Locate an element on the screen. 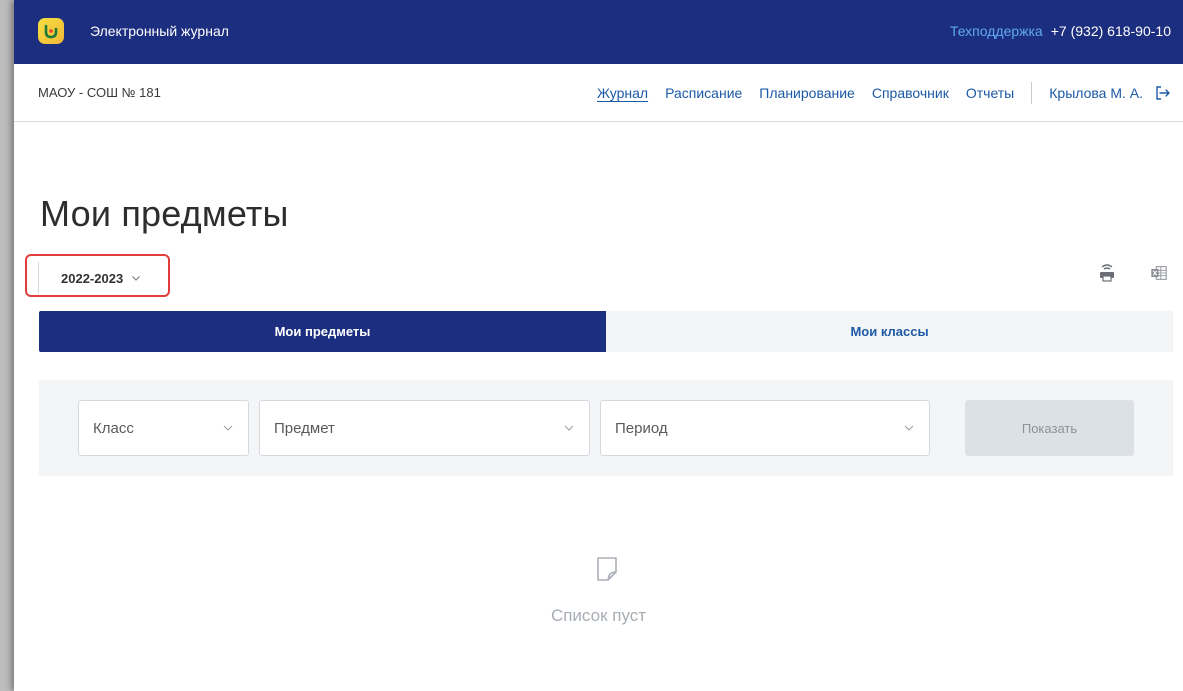 This screenshot has height=691, width=1183. empty-state-text: Список пуст is located at coordinates (598, 615).